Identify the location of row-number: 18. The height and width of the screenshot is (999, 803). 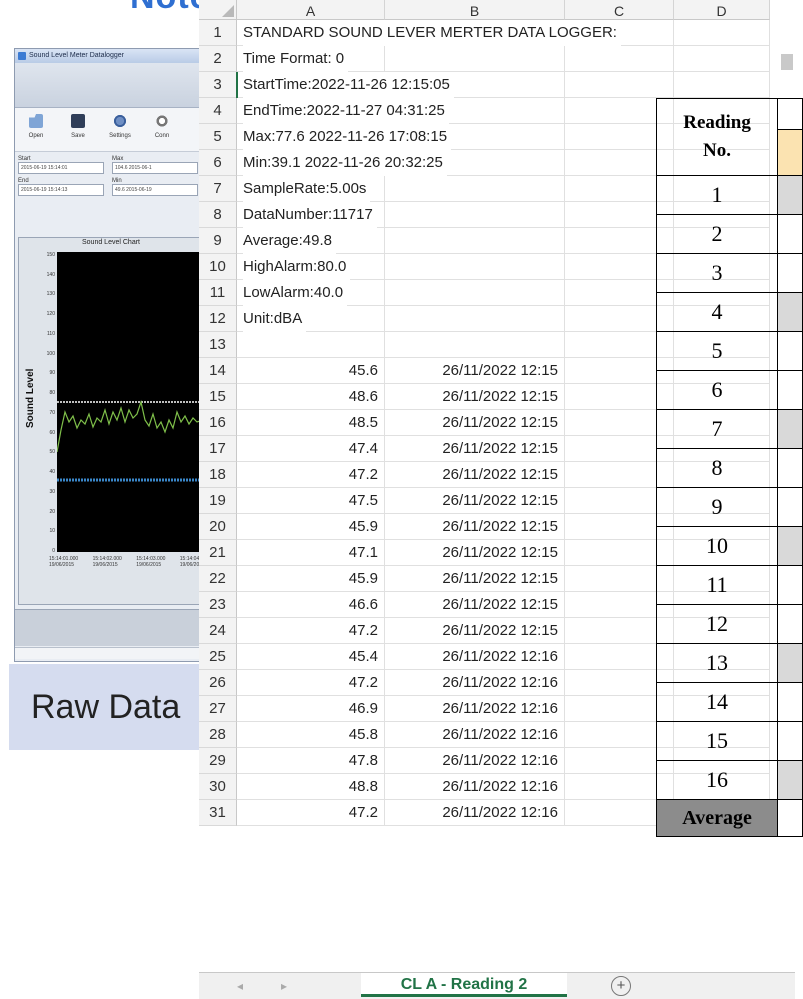
(218, 475).